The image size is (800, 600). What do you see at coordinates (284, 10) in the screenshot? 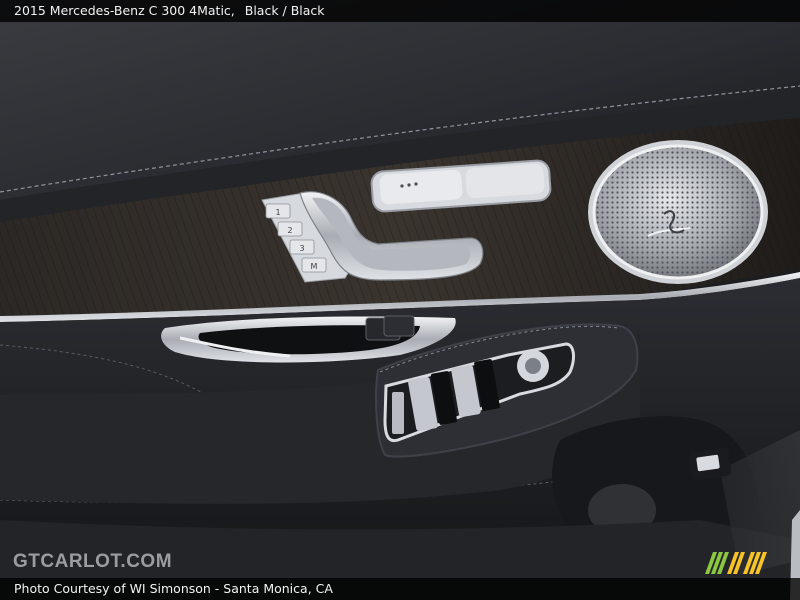
I see `caption-subtitle: Black / Black` at bounding box center [284, 10].